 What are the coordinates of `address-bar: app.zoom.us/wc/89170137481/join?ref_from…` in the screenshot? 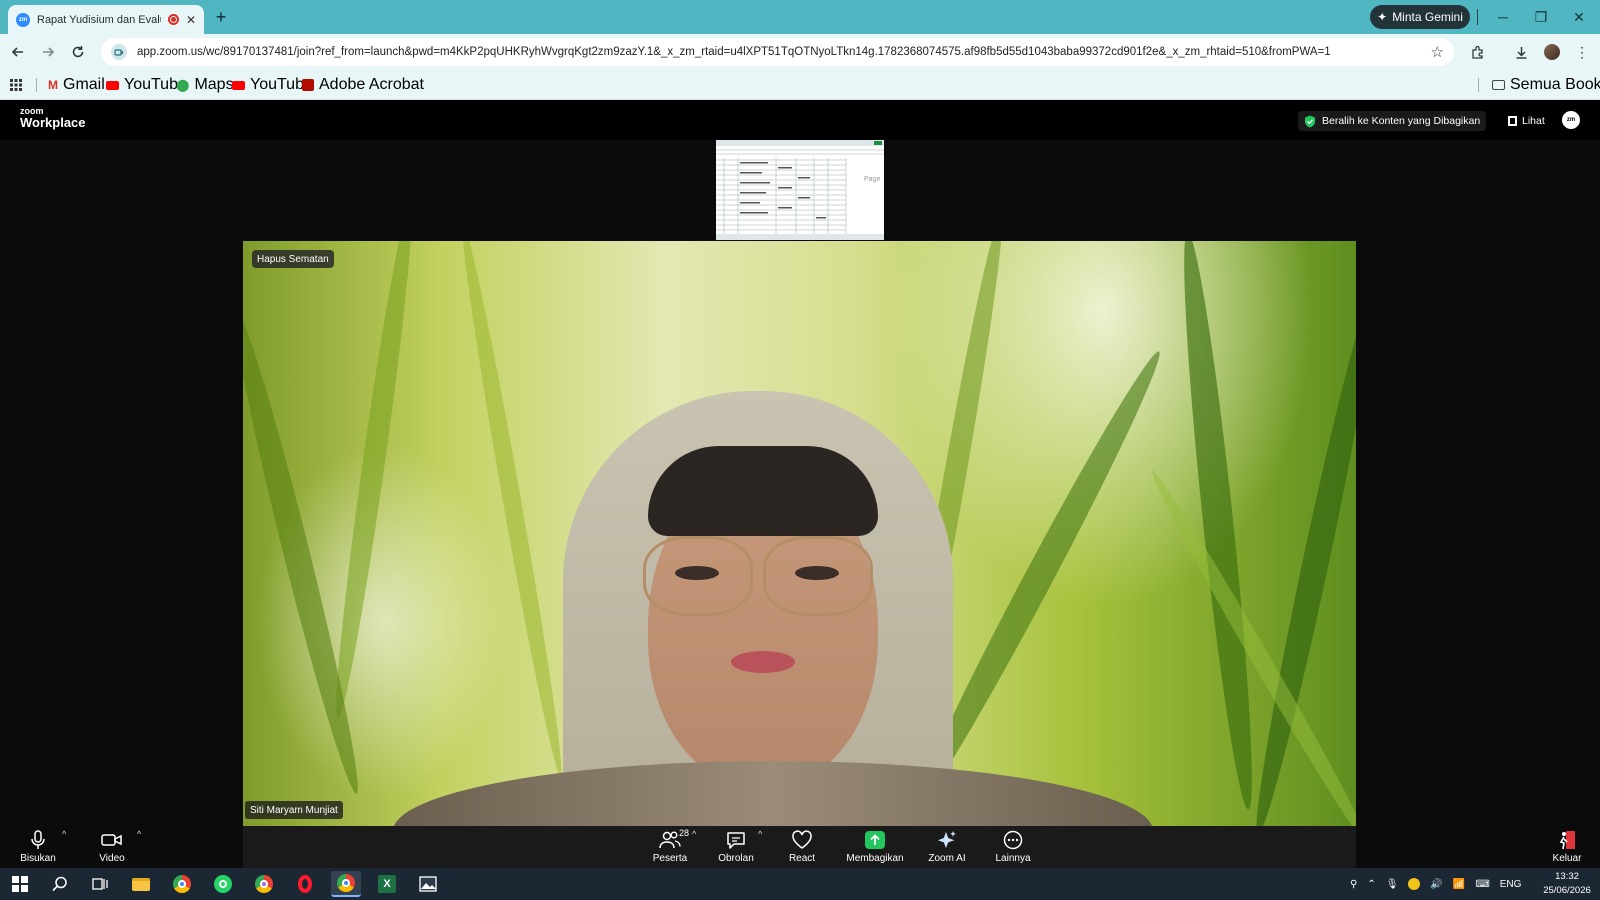 It's located at (777, 52).